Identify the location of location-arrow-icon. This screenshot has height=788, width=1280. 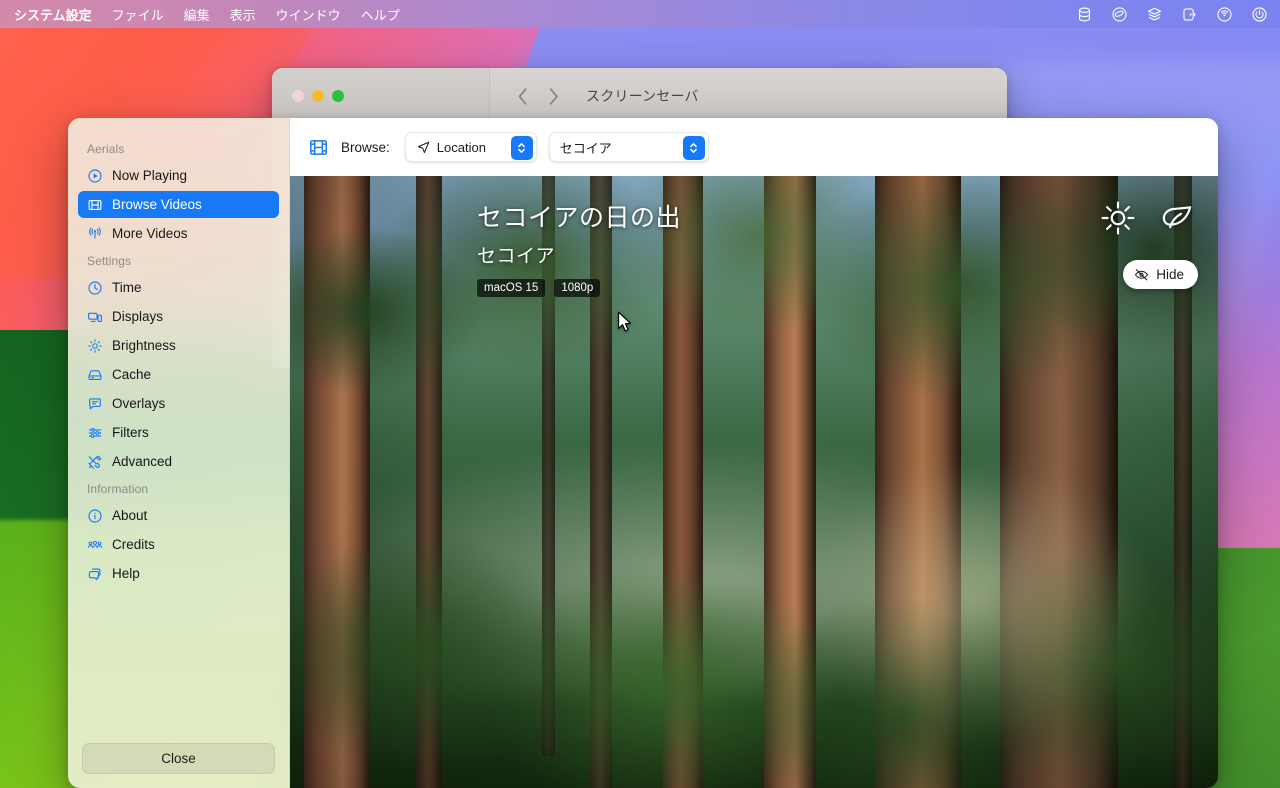
(423, 147).